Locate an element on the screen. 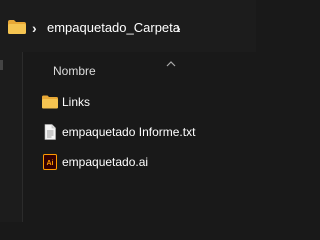 This screenshot has width=320, height=240. file-name: empaquetado Informe.txt is located at coordinates (129, 132).